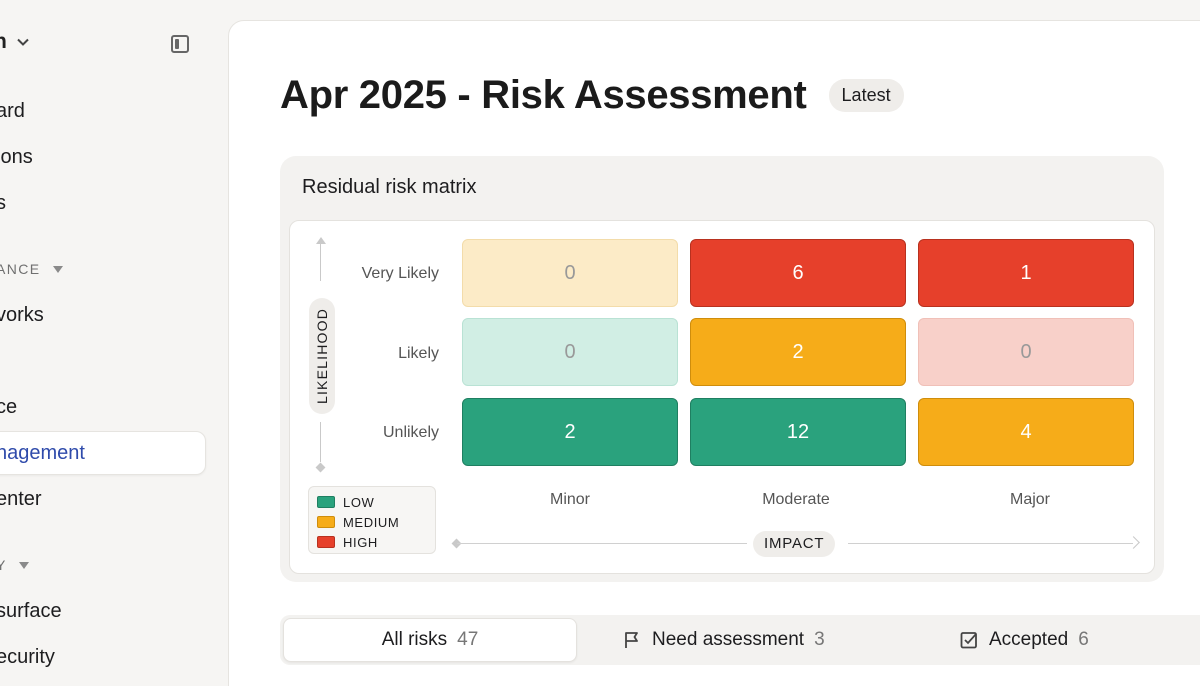  Describe the element at coordinates (326, 502) in the screenshot. I see `low-swatch` at that location.